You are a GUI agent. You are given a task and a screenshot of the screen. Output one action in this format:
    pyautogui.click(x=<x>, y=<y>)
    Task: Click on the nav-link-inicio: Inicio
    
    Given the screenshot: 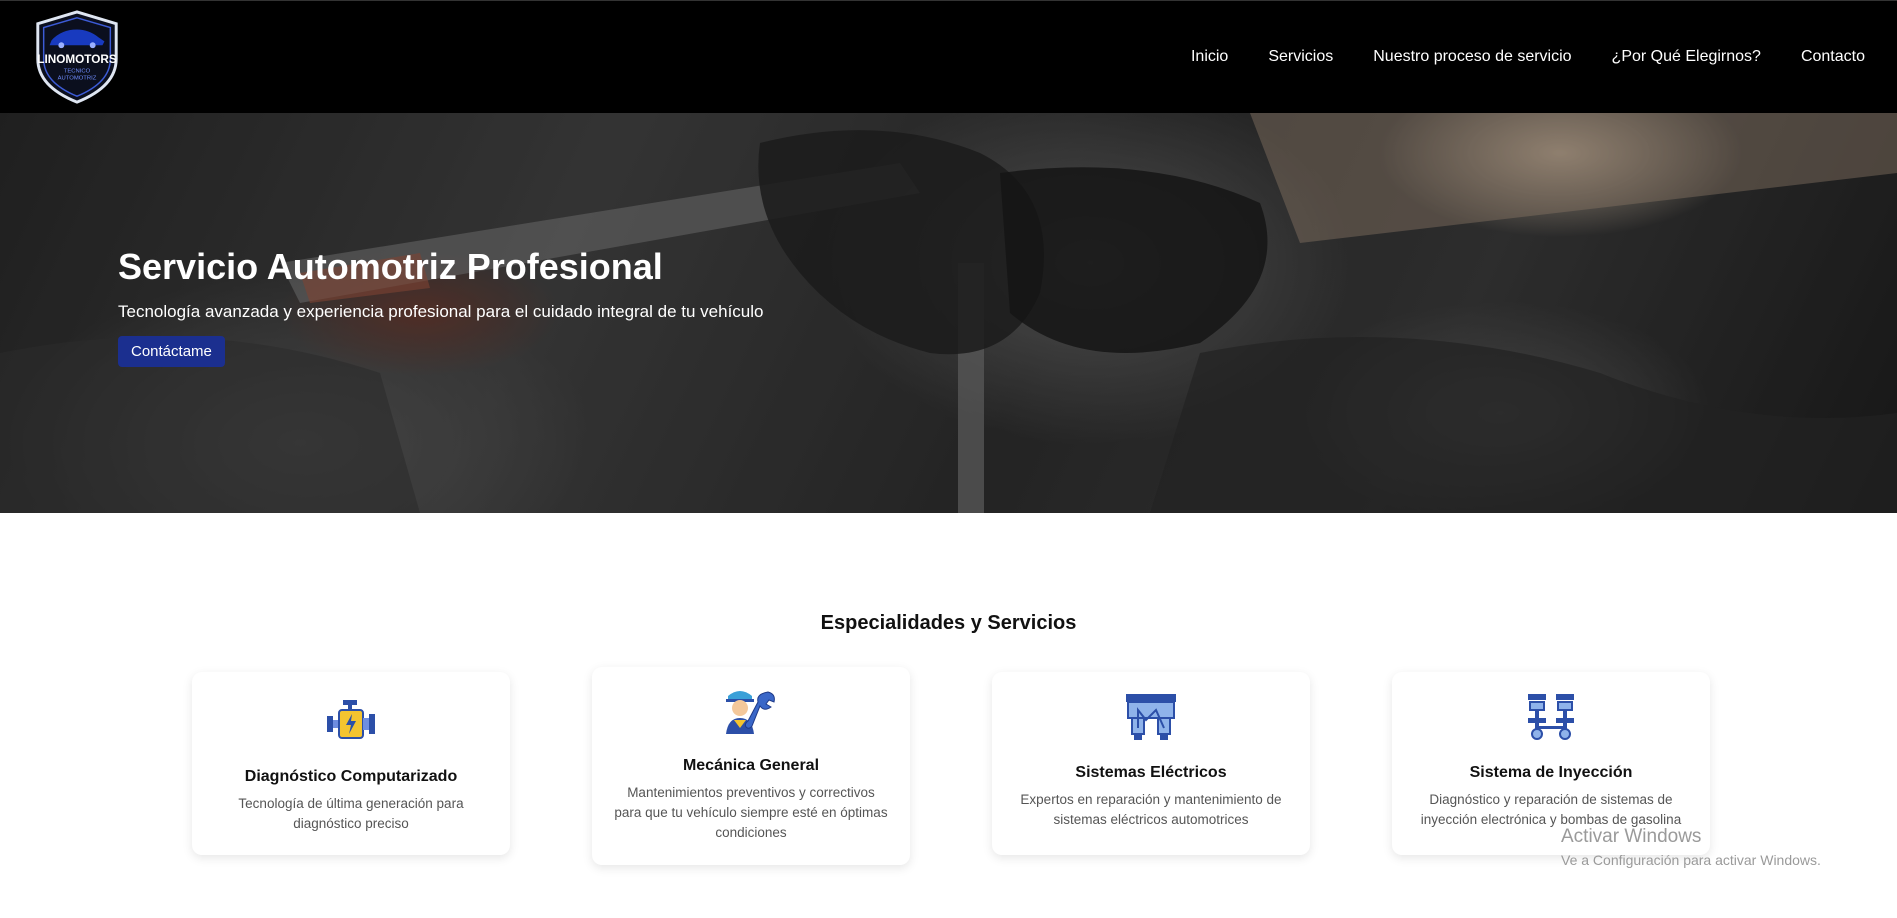 What is the action you would take?
    pyautogui.click(x=1209, y=57)
    